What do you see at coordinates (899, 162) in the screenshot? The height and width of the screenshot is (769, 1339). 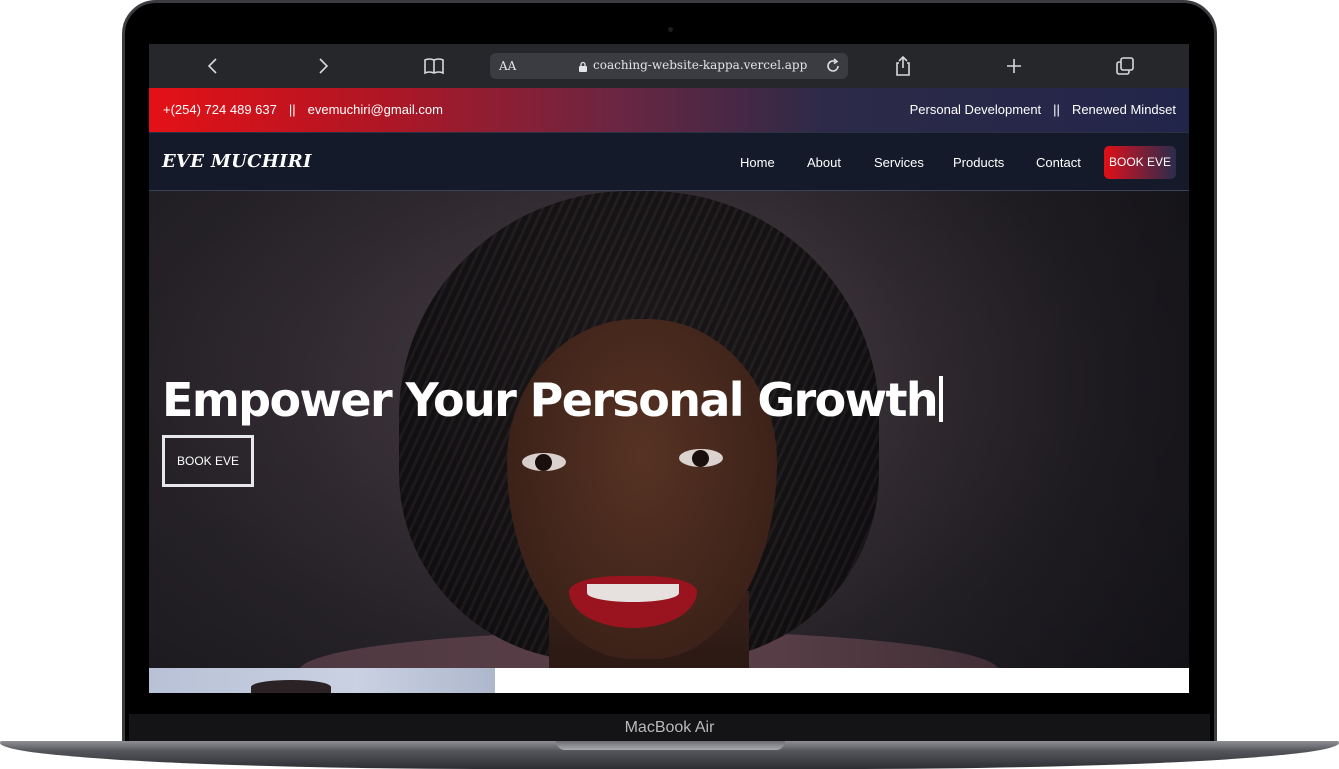 I see `nav-link-services: Services` at bounding box center [899, 162].